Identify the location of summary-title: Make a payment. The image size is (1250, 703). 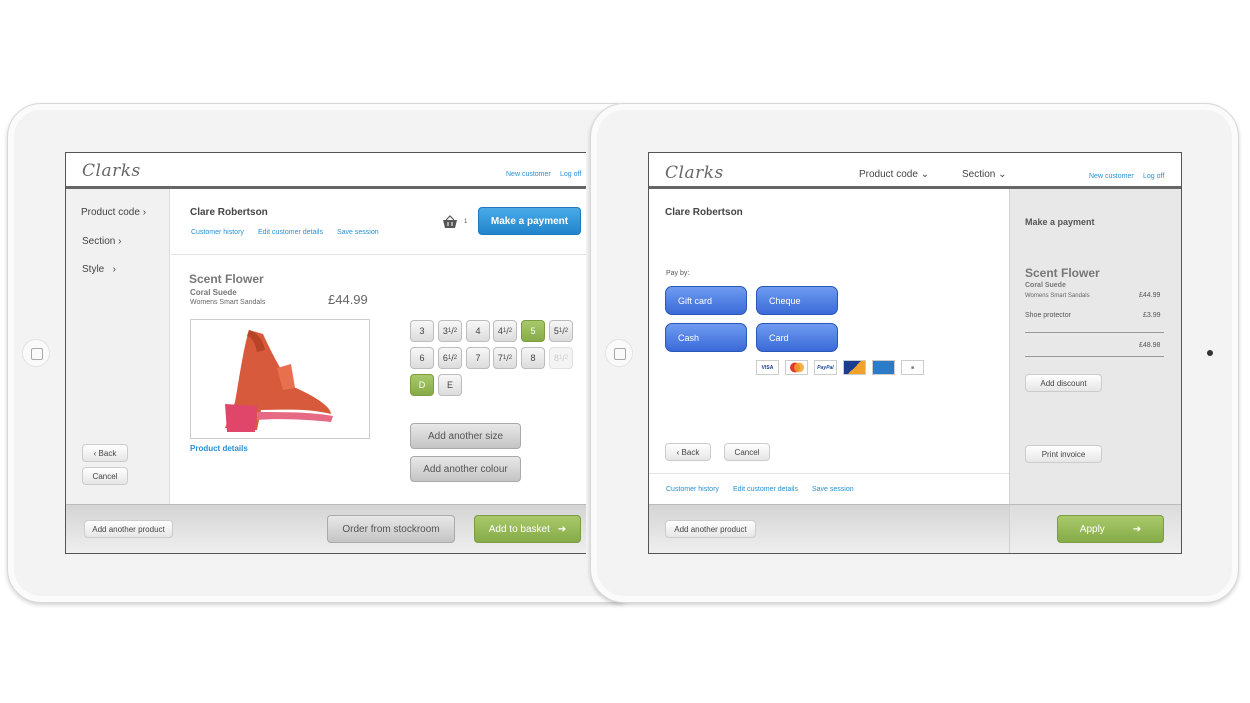
(1060, 222).